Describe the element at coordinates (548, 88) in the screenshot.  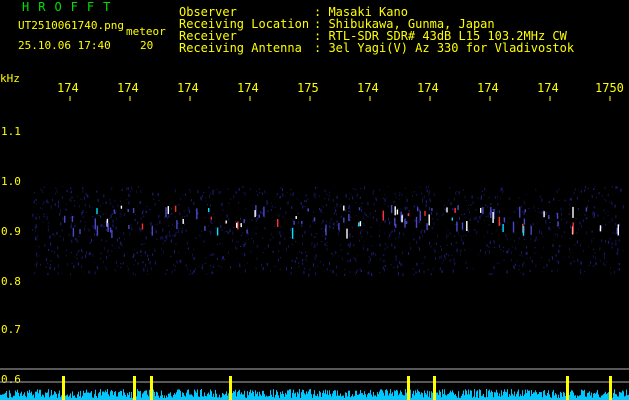
I see `time-tick: 174` at that location.